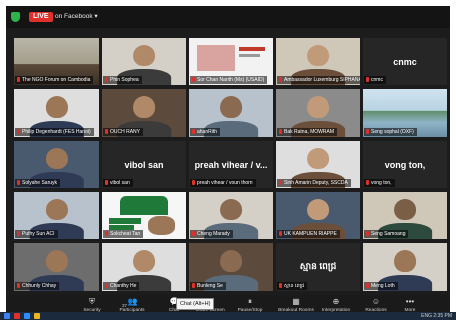 Image resolution: width=456 pixels, height=320 pixels. Describe the element at coordinates (405, 164) in the screenshot. I see `participant-tile: vong ton, vong ton,` at that location.